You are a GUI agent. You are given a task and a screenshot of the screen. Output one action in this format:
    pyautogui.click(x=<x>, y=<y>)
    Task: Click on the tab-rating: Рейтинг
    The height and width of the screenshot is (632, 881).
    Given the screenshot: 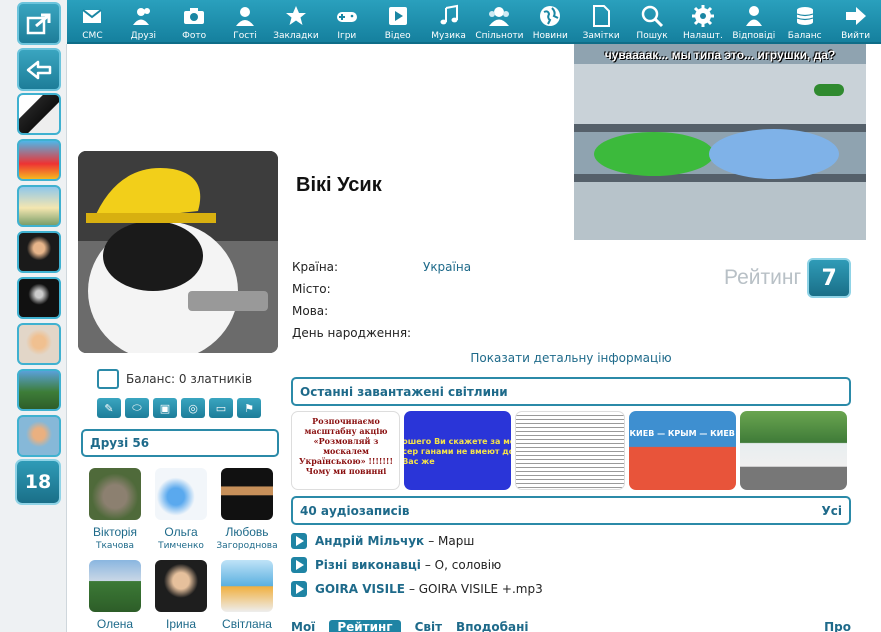 What is the action you would take?
    pyautogui.click(x=365, y=626)
    